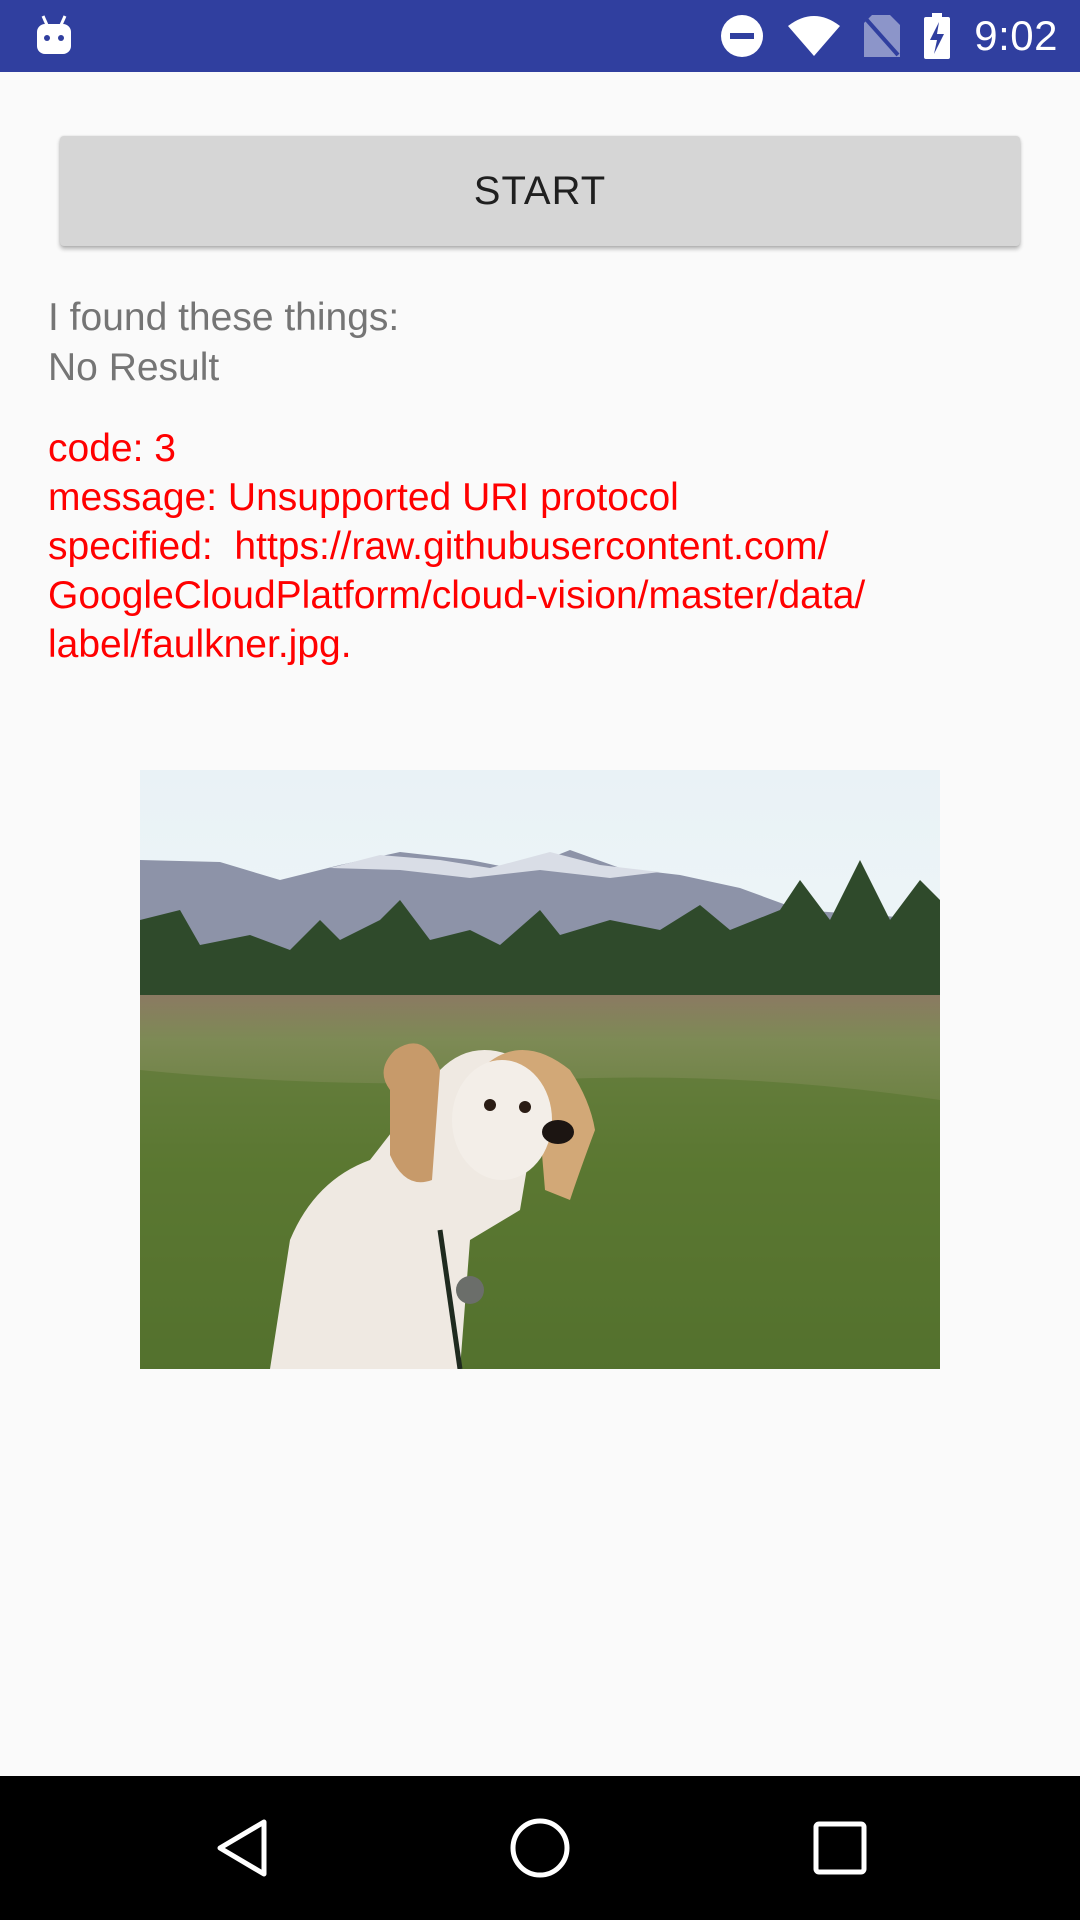 This screenshot has height=1920, width=1080. What do you see at coordinates (814, 36) in the screenshot?
I see `wifi-icon` at bounding box center [814, 36].